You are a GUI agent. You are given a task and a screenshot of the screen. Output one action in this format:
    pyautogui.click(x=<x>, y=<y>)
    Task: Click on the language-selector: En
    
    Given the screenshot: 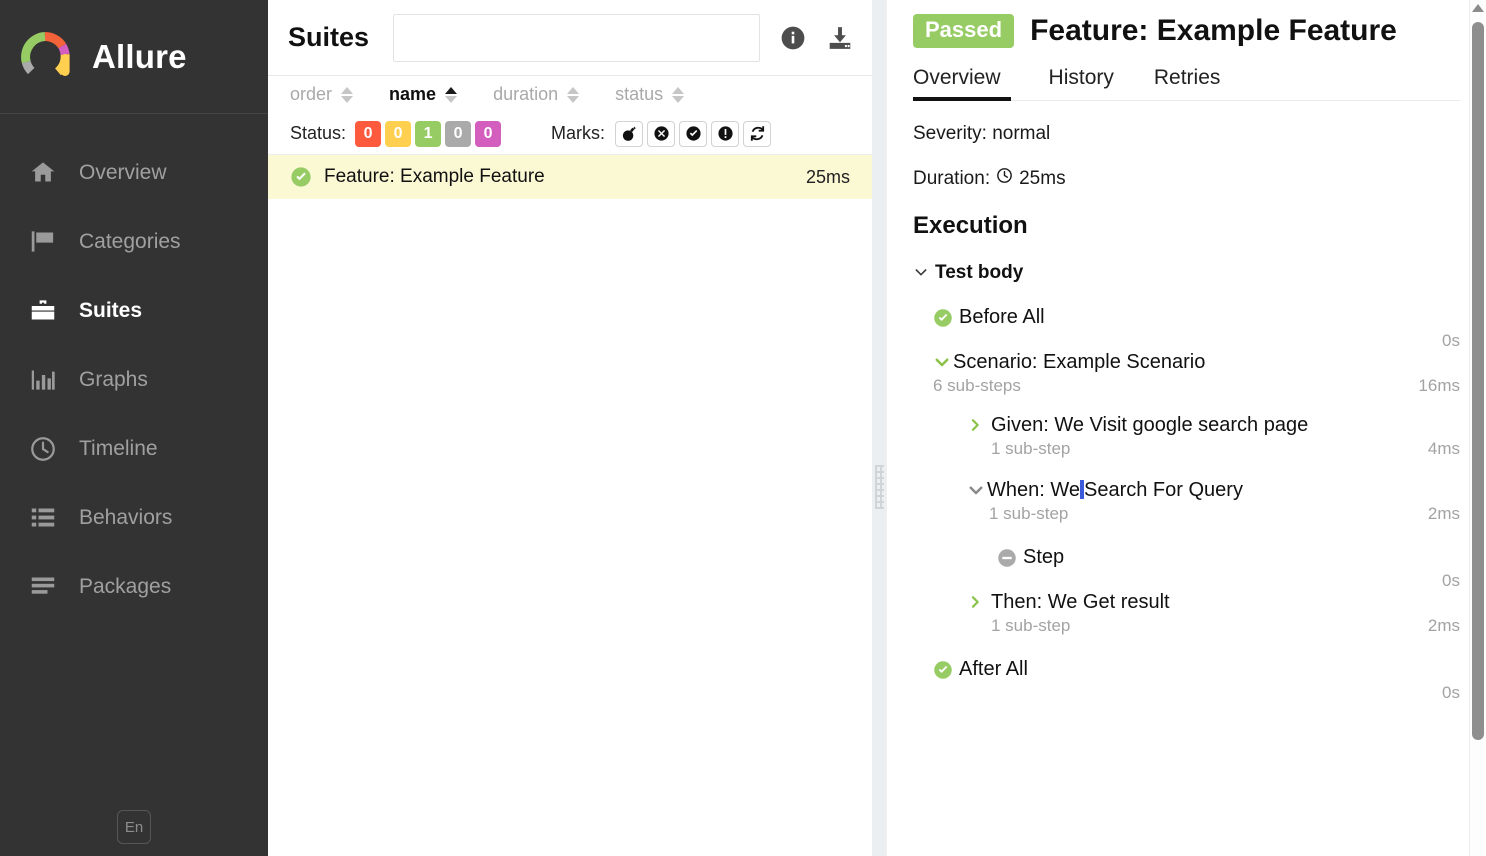 What is the action you would take?
    pyautogui.click(x=134, y=833)
    